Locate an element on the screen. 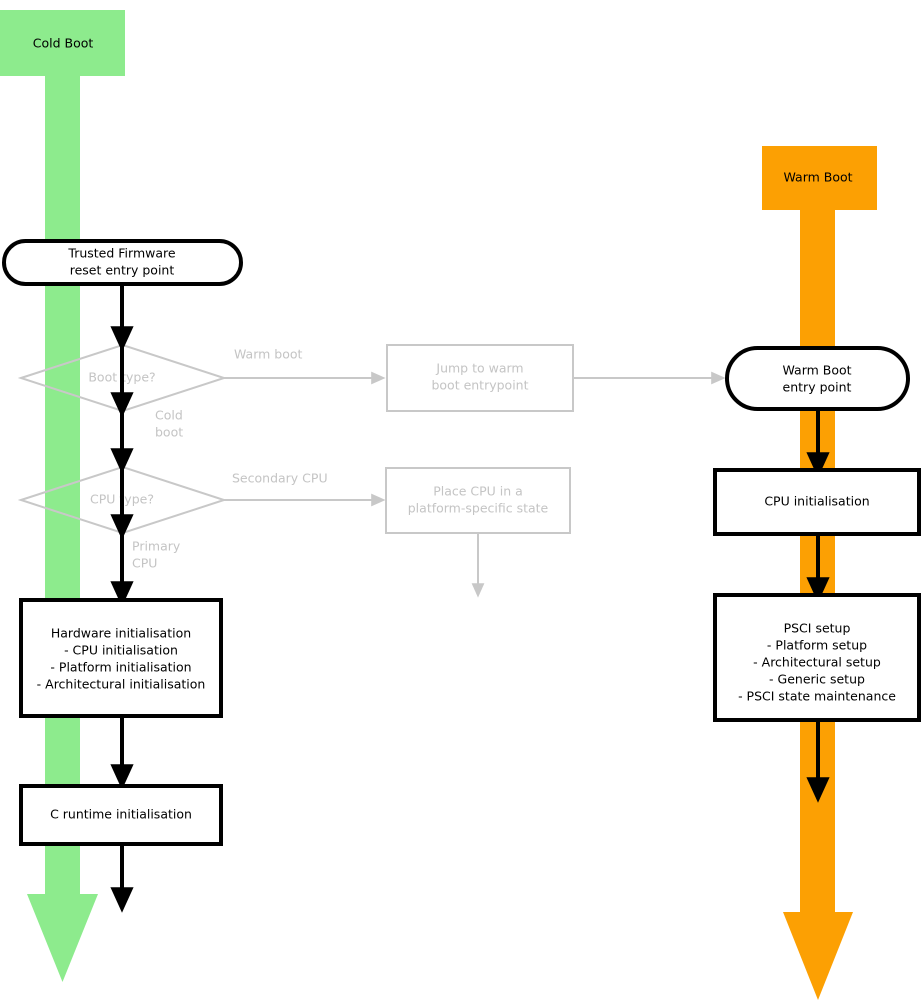 The image size is (922, 1001). node-hardware-initialisation-line1: Hardware initialisation is located at coordinates (121, 633).